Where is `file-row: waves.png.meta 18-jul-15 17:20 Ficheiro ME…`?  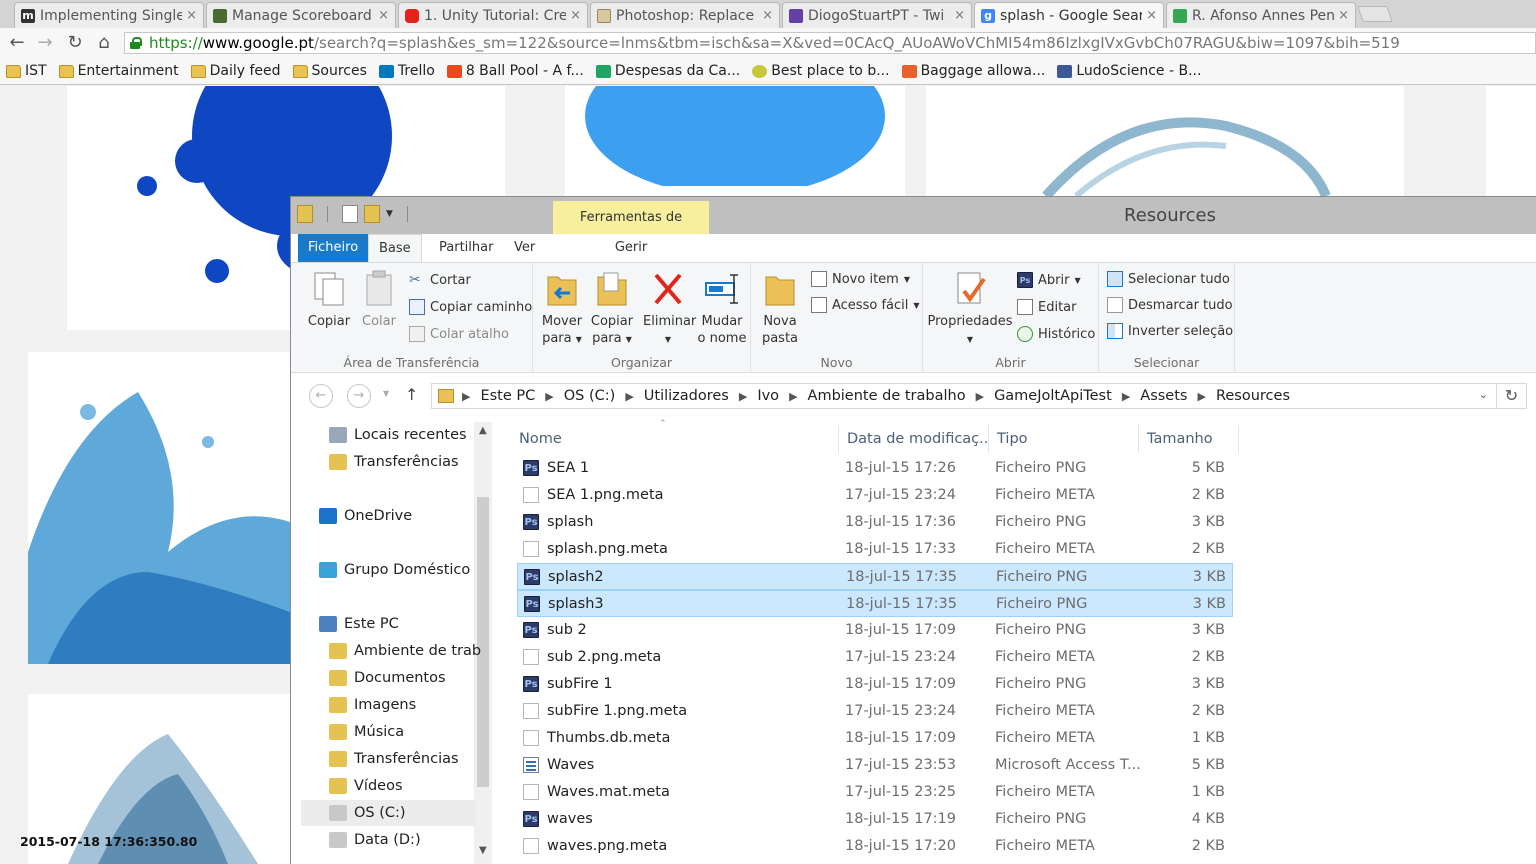 file-row: waves.png.meta 18-jul-15 17:20 Ficheiro ME… is located at coordinates (875, 846).